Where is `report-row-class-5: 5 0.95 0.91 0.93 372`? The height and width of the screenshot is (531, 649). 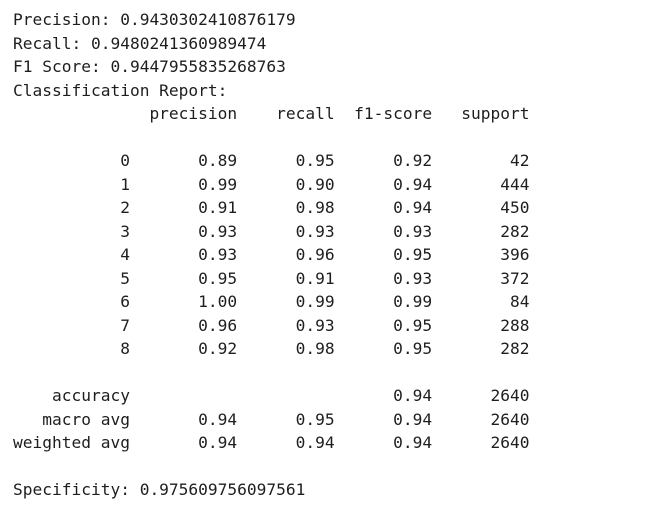 report-row-class-5: 5 0.95 0.91 0.93 372 is located at coordinates (271, 278).